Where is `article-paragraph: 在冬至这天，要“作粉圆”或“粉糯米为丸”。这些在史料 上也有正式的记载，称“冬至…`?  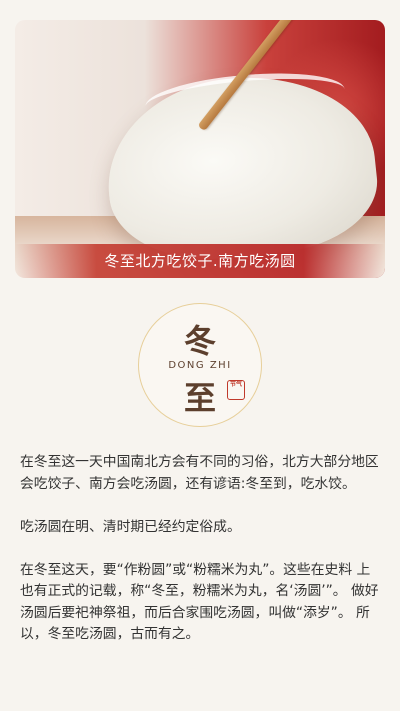
article-paragraph: 在冬至这天，要“作粉圆”或“粉糯米为丸”。这些在史料 上也有正式的记载，称“冬至… is located at coordinates (199, 602).